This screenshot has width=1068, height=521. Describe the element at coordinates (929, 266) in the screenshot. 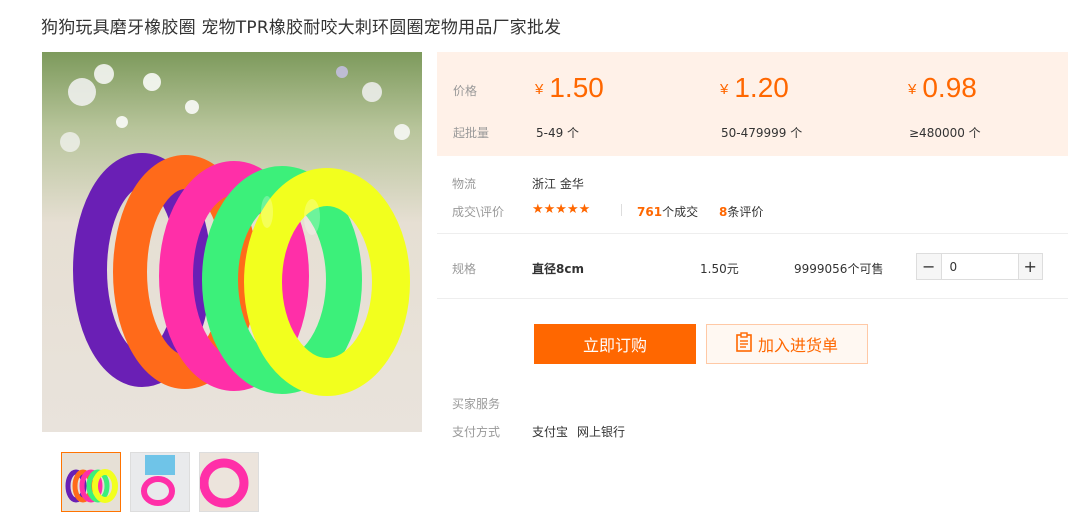

I see `decrease-button: −` at that location.